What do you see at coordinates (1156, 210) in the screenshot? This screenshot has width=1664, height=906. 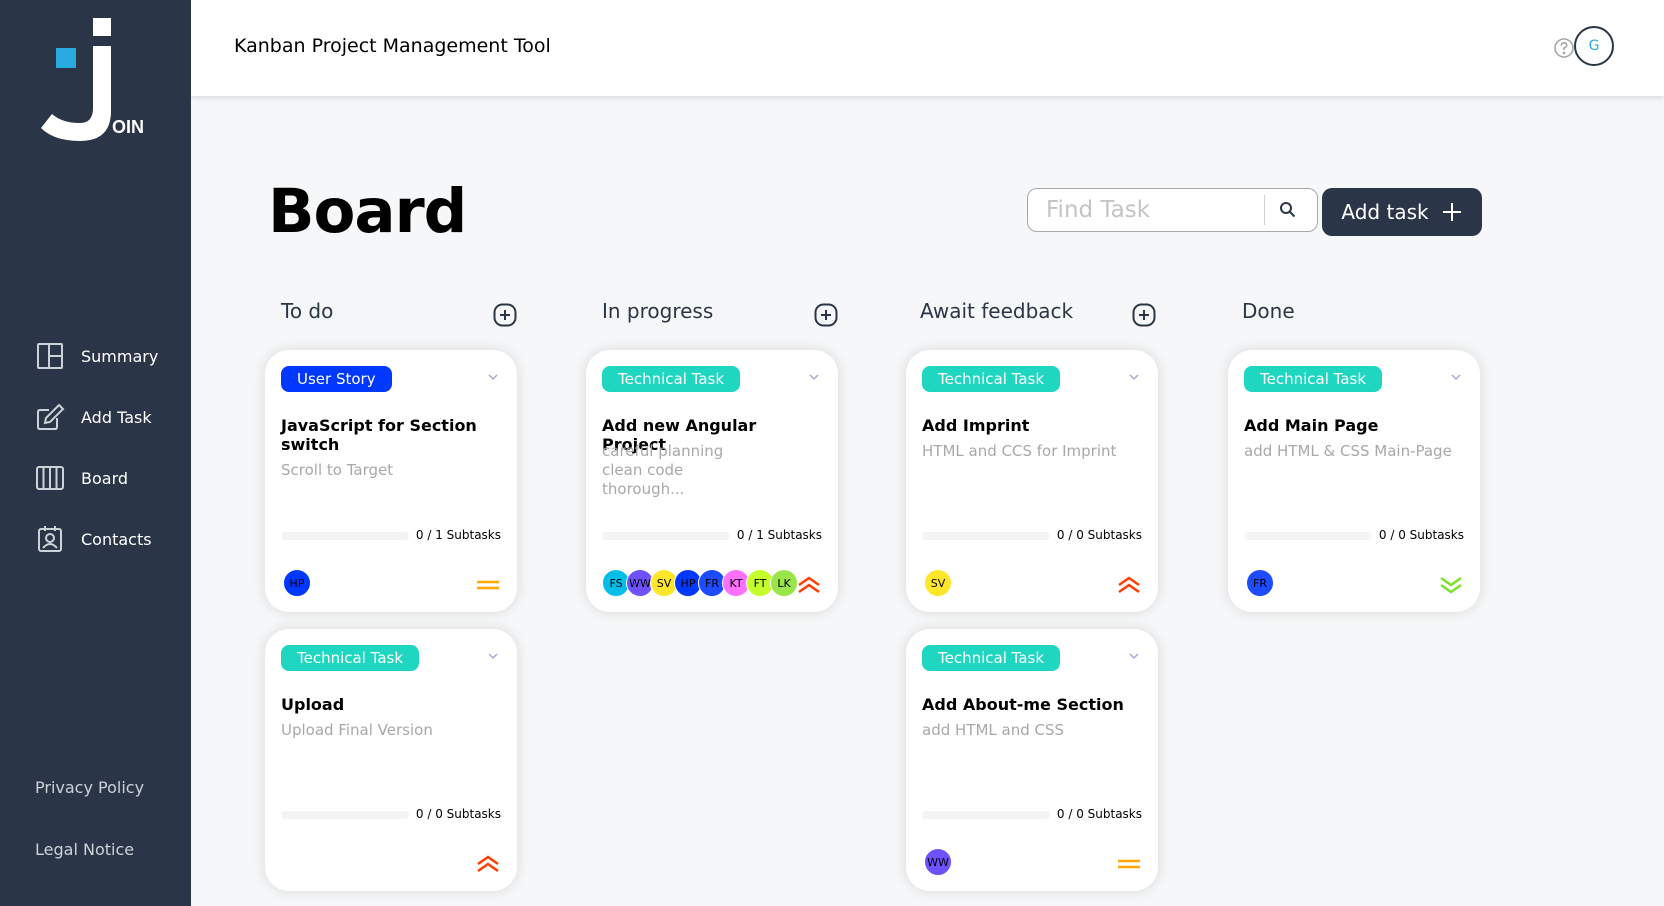 I see `search-input` at bounding box center [1156, 210].